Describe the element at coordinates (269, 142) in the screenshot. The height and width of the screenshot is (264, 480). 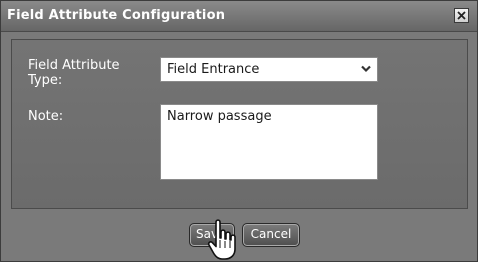
I see `note-textarea: Narrow passage` at that location.